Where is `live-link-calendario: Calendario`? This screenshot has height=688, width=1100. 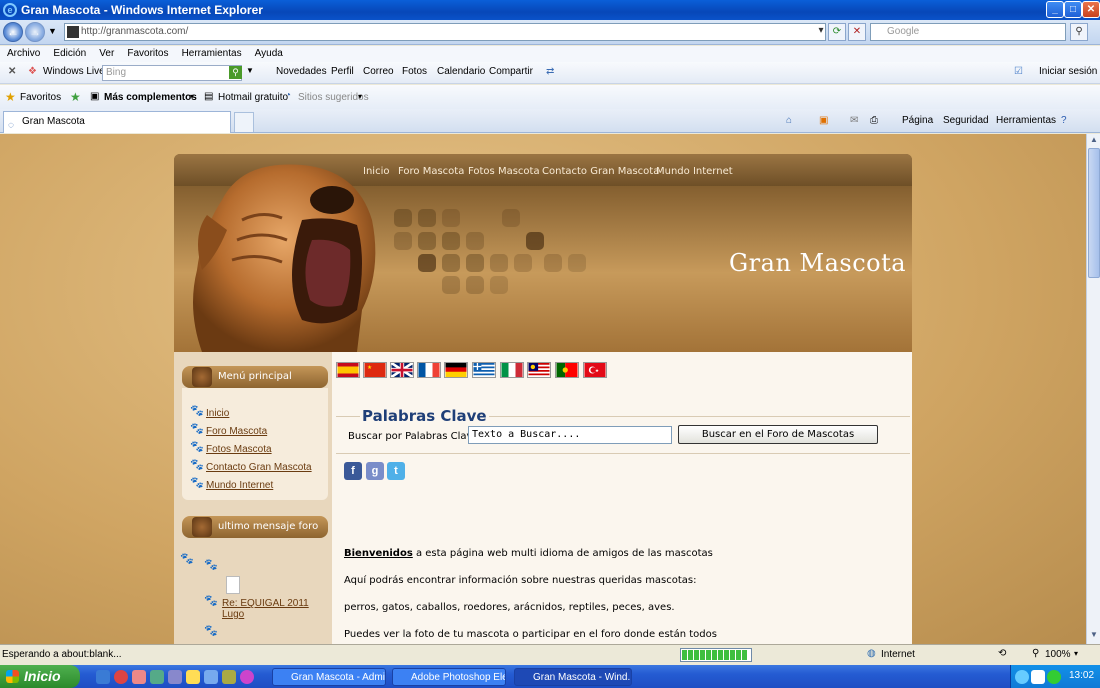
live-link-calendario: Calendario is located at coordinates (461, 71).